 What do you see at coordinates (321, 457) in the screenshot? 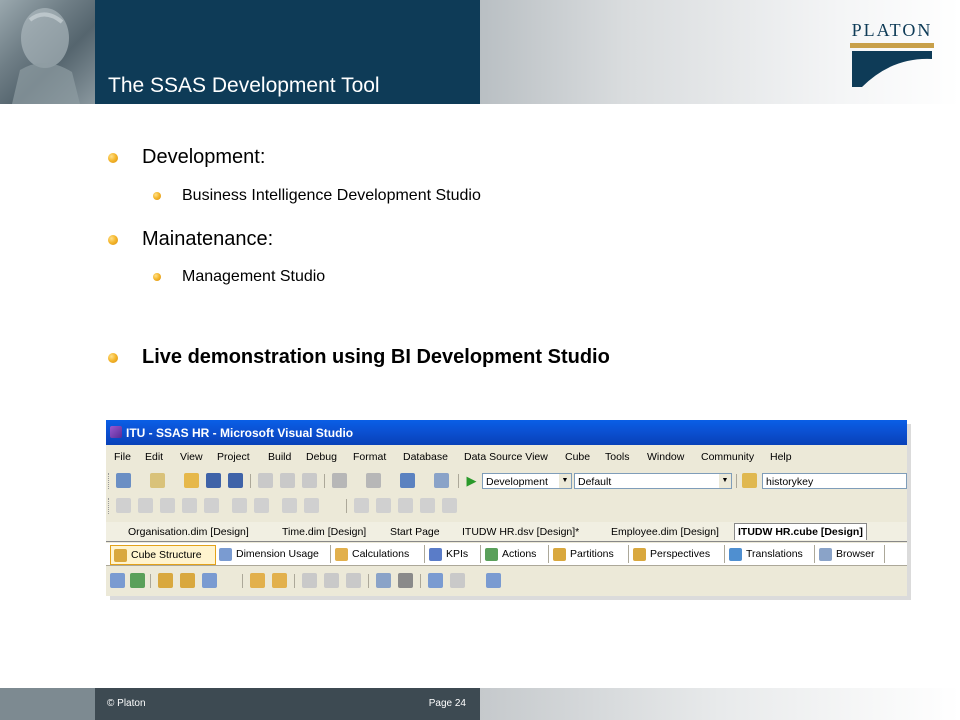
I see `menu-debug: Debug` at bounding box center [321, 457].